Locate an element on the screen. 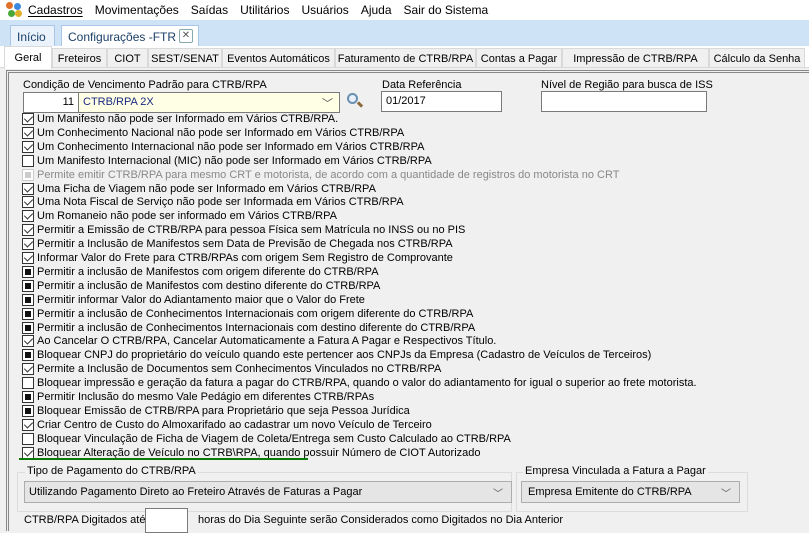  tab-eventos-automaticos: Eventos Automáticos is located at coordinates (278, 58).